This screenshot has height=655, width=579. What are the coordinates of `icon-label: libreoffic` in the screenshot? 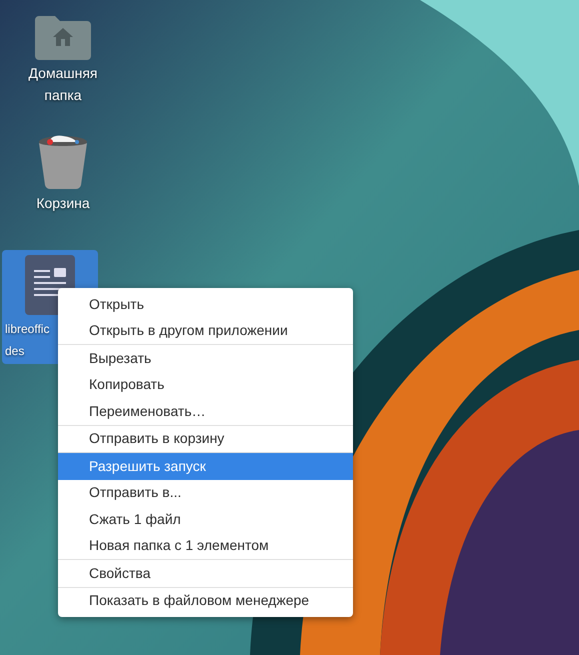 It's located at (27, 329).